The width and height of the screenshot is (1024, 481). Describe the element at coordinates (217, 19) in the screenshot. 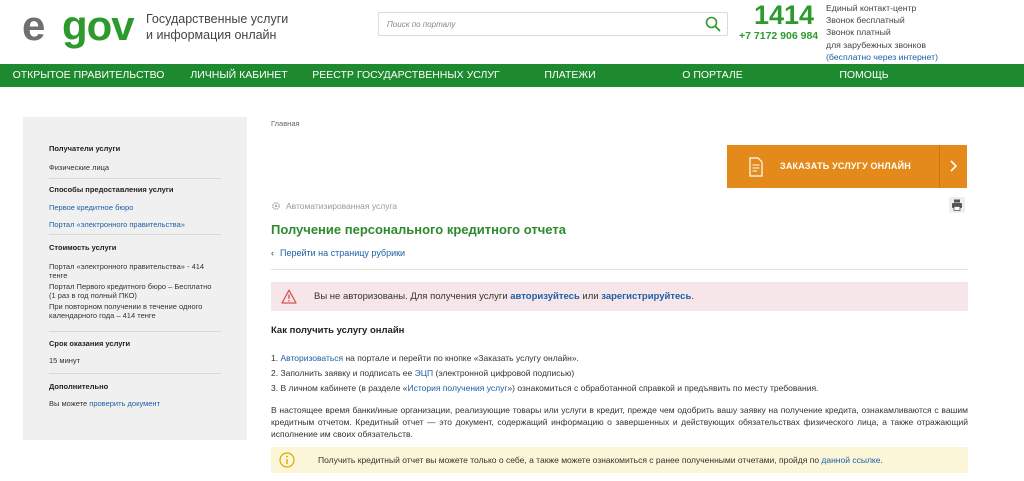

I see `tagline-line-1: Государственные услуги` at that location.